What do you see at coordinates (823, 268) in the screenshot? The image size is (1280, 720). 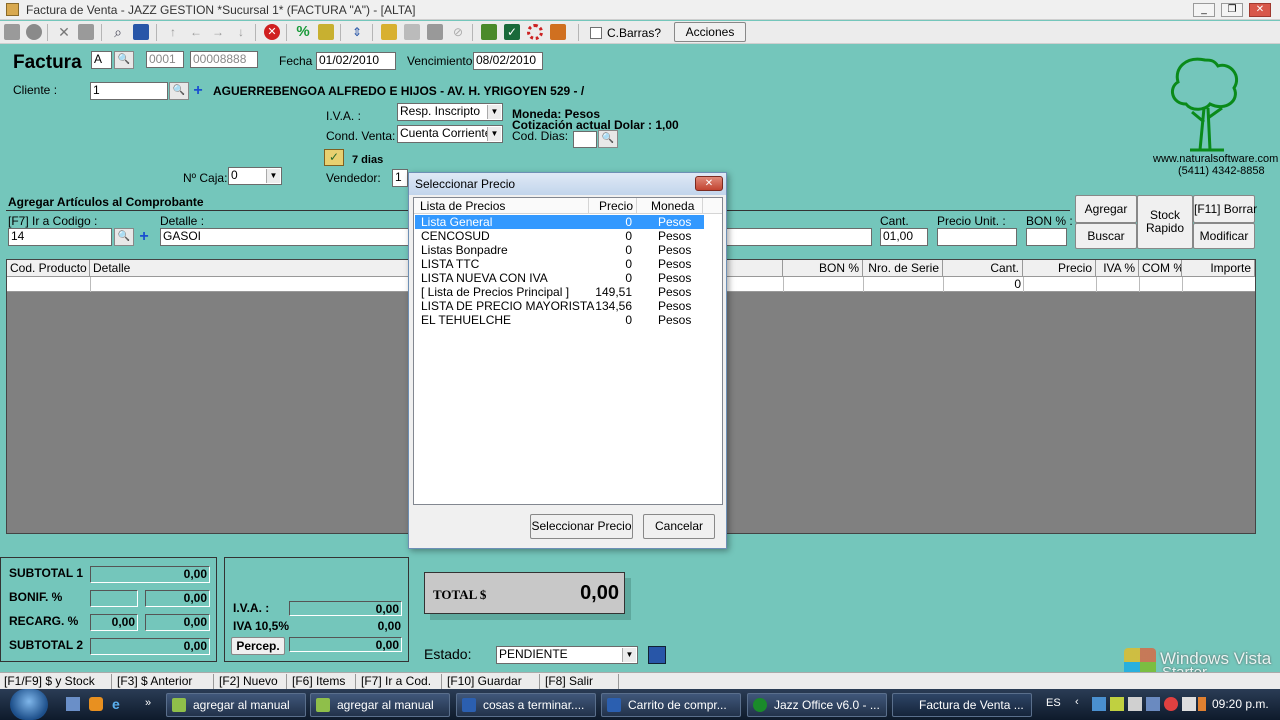 I see `col-bon: BON %` at bounding box center [823, 268].